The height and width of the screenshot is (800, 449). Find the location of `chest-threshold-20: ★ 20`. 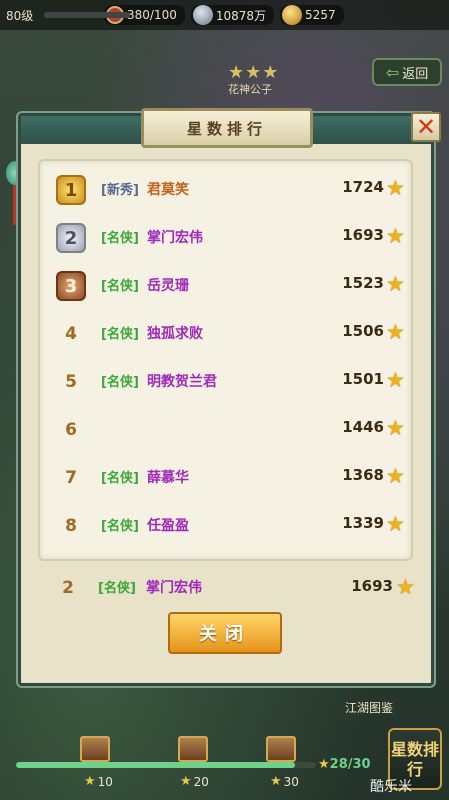

chest-threshold-20: ★ 20 is located at coordinates (194, 781).